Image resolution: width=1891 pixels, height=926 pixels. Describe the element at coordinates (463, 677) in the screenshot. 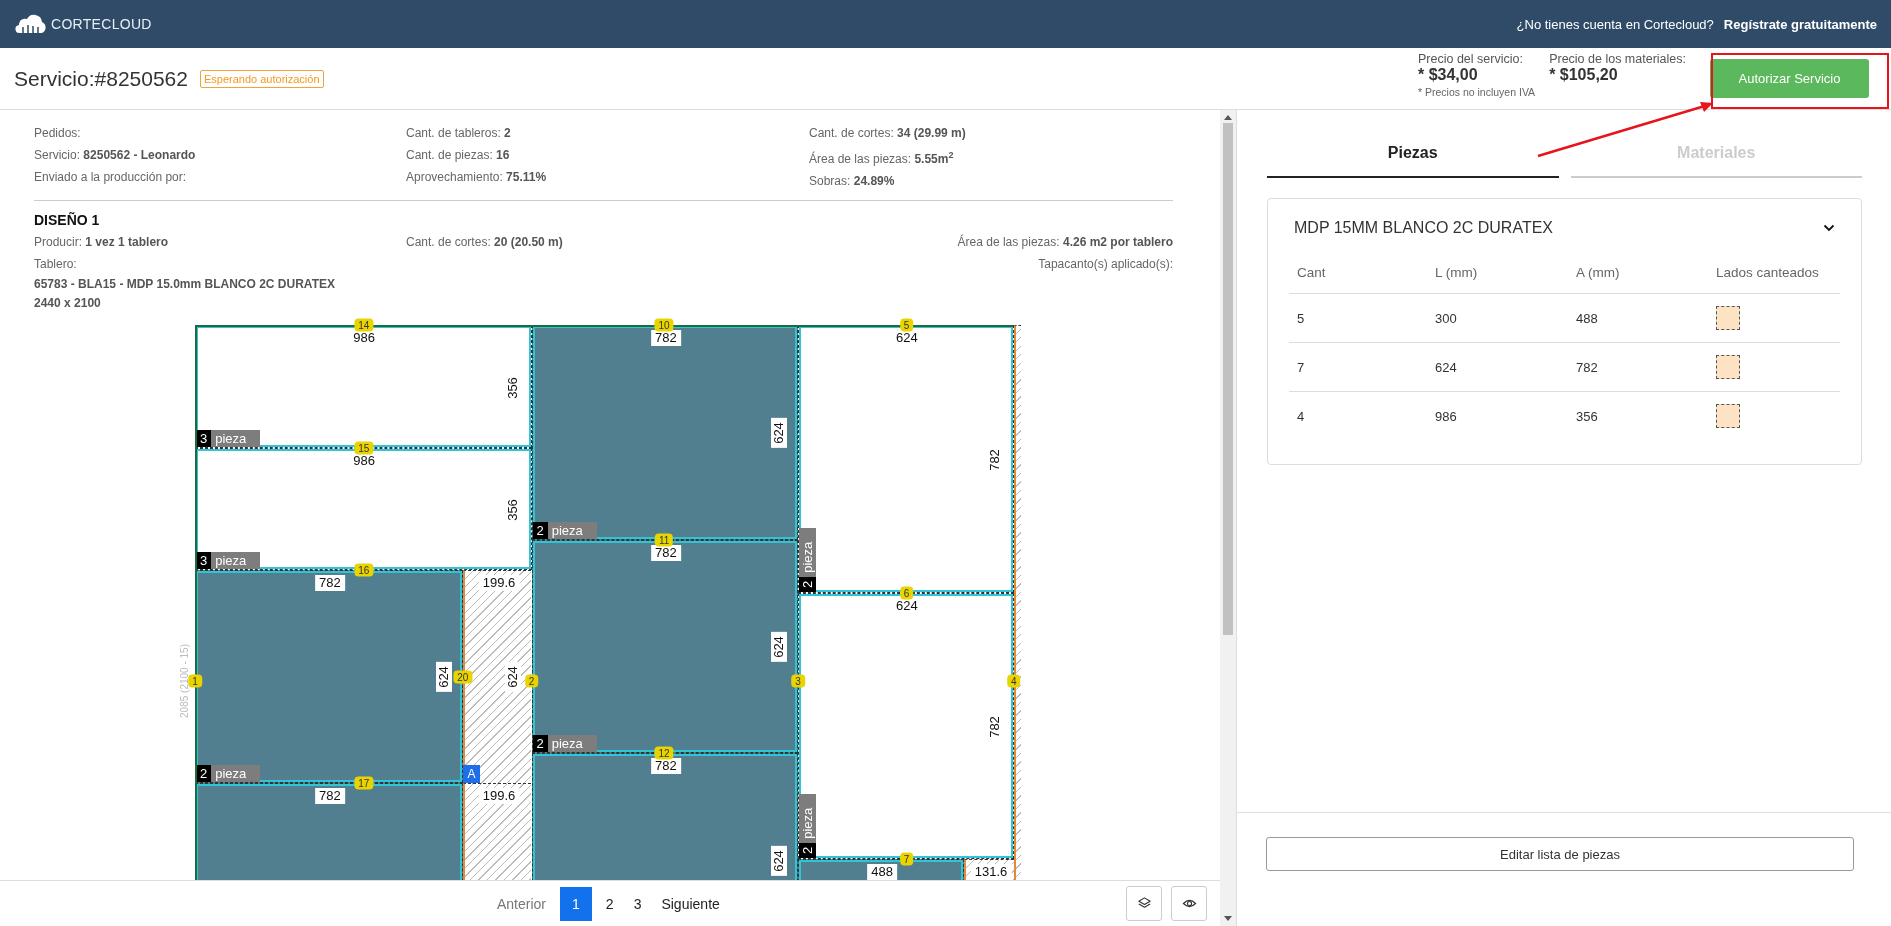

I see `cut-number: 20` at that location.